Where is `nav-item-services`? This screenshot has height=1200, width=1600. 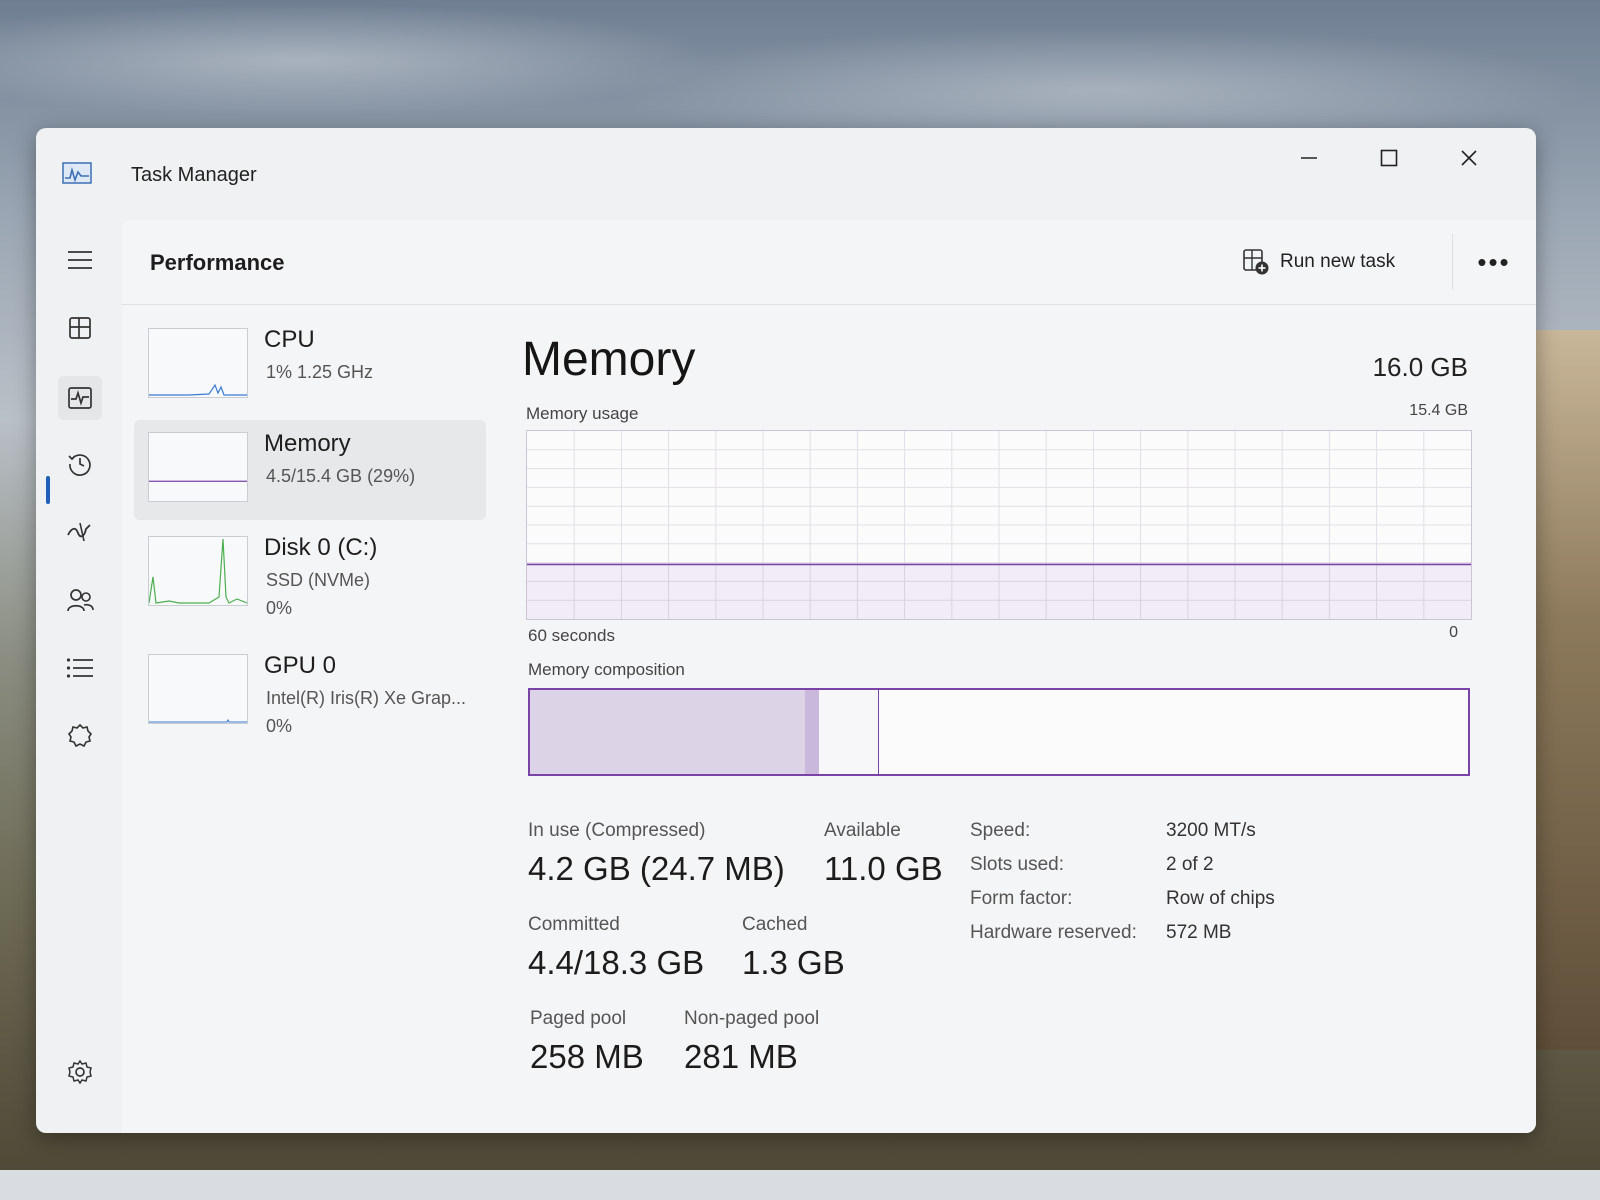
nav-item-services is located at coordinates (80, 736).